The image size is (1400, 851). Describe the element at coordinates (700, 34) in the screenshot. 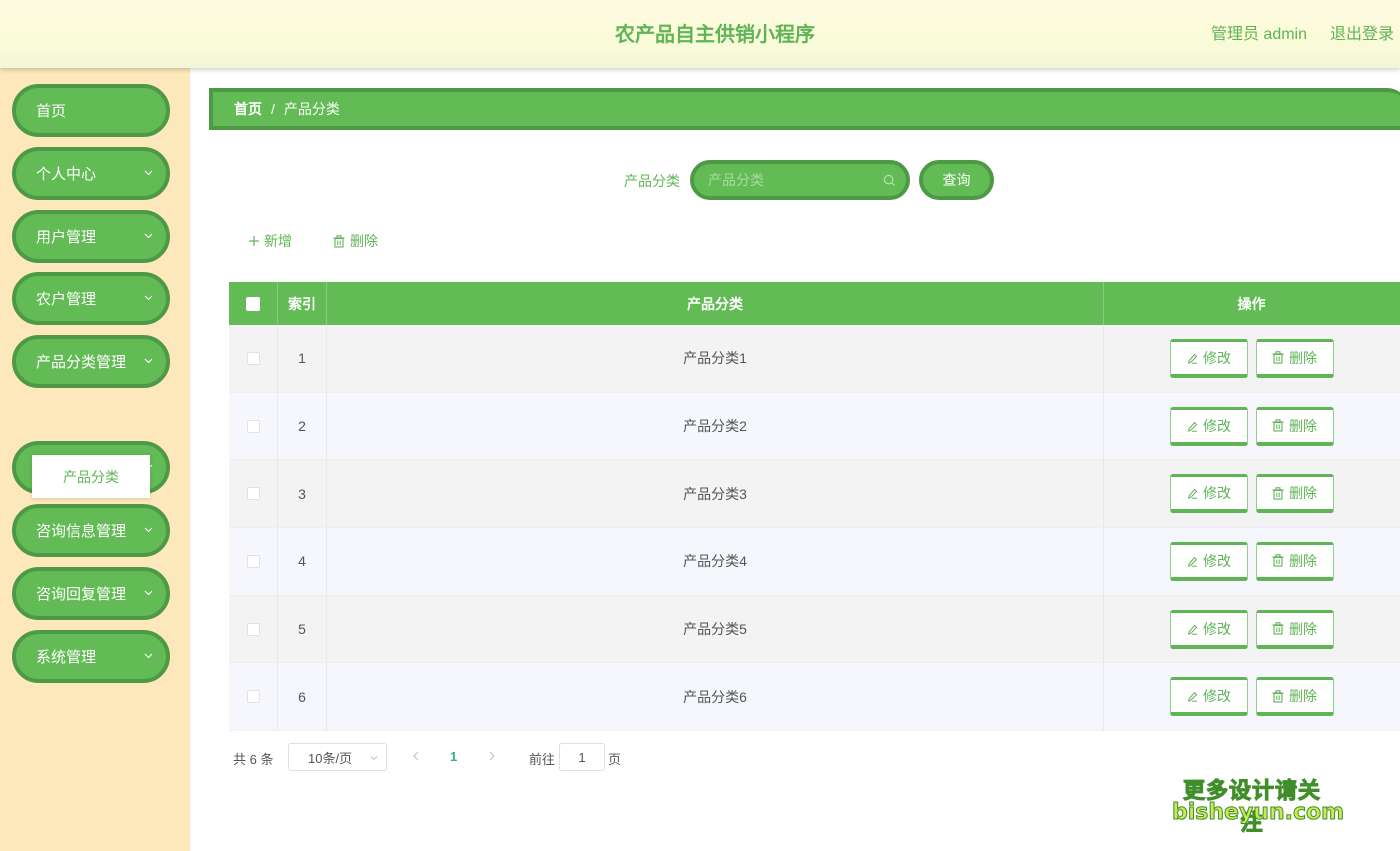

I see `top-header: 农产品自主供销小程序 管理员 admin 退出登录` at that location.